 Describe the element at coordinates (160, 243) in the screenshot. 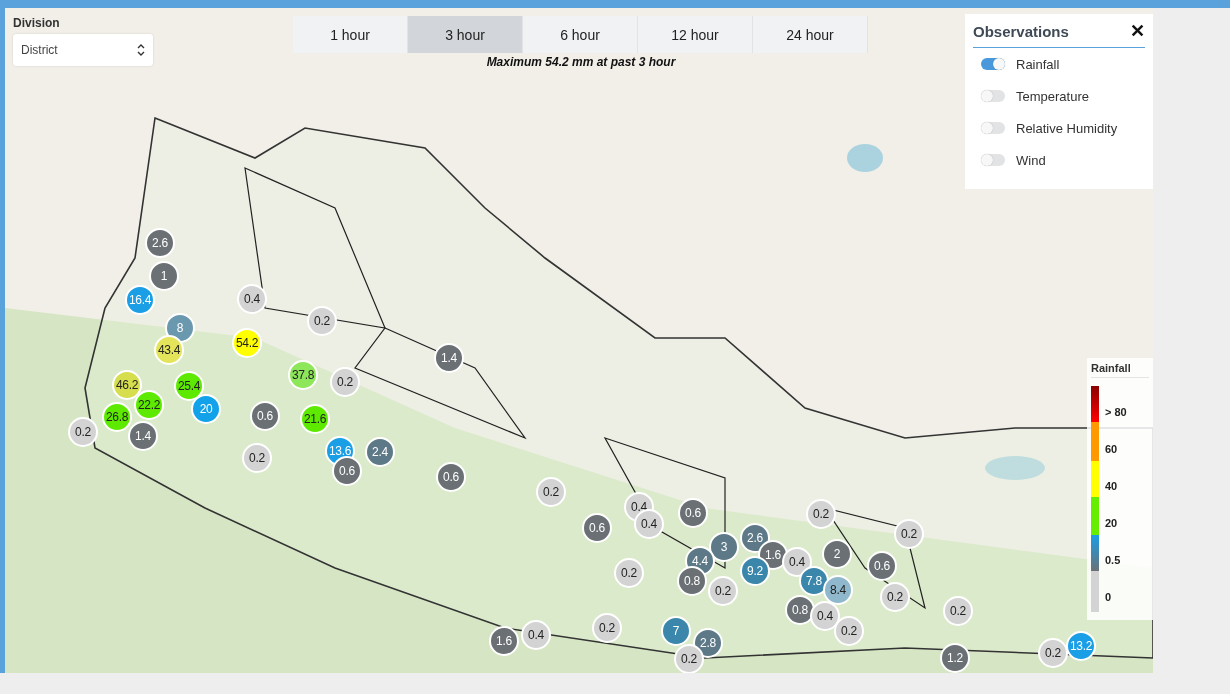

I see `rainfall-marker: 2.6` at that location.